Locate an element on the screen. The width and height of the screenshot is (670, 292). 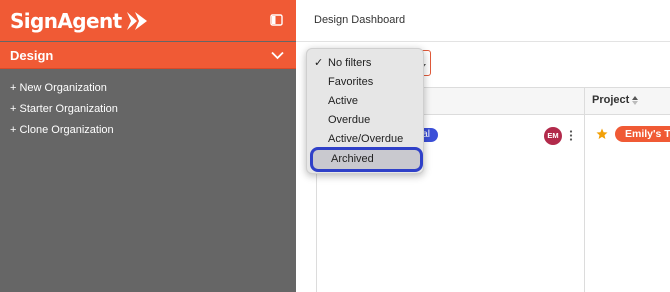
column-header-project: Project is located at coordinates (615, 100).